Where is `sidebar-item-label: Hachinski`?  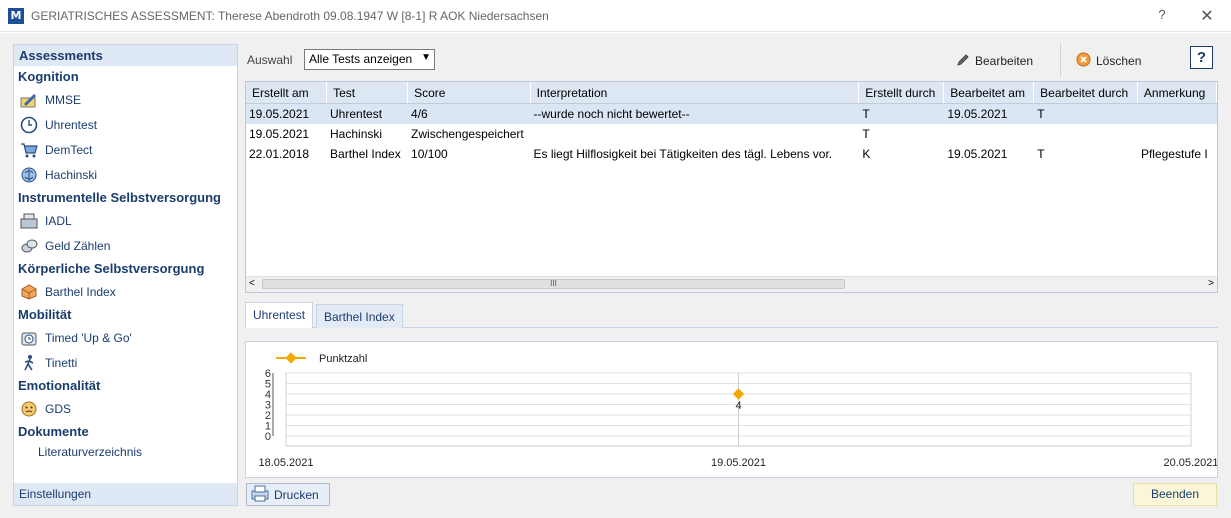
sidebar-item-label: Hachinski is located at coordinates (71, 174).